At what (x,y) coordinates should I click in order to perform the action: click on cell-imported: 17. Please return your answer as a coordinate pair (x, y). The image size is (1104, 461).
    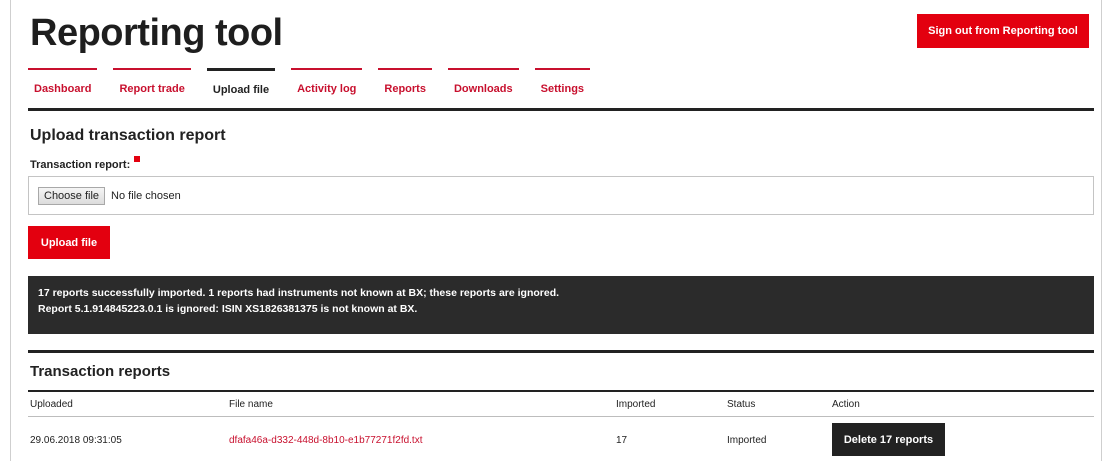
    Looking at the image, I should click on (622, 440).